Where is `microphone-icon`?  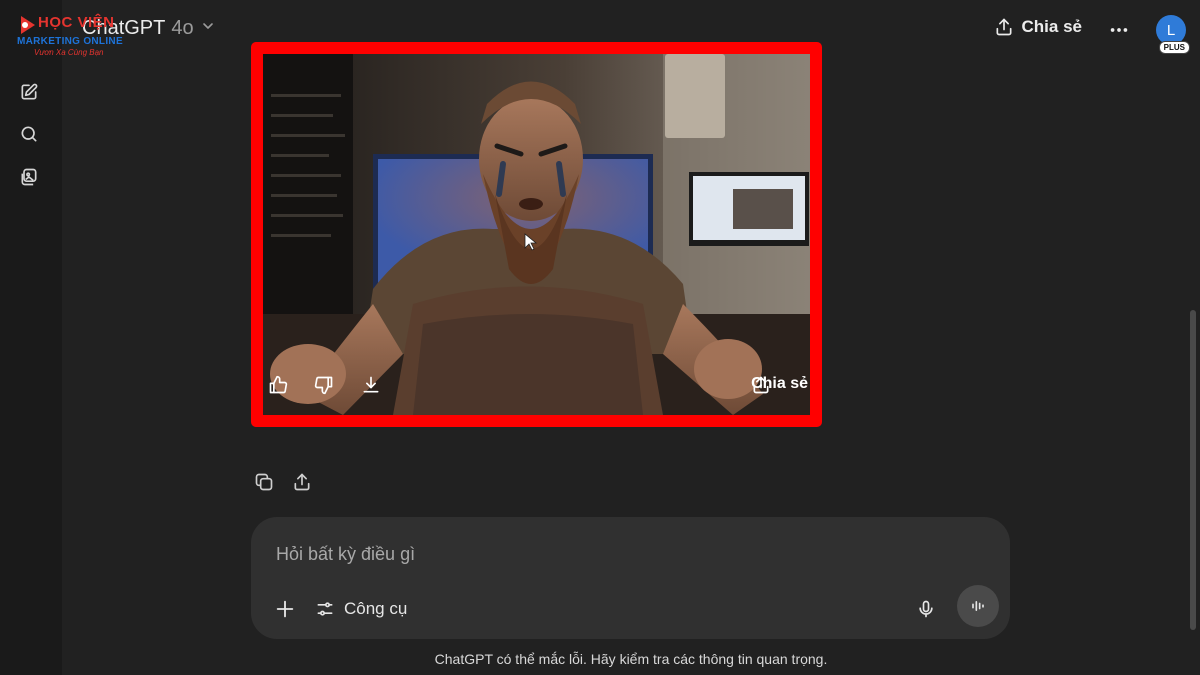
microphone-icon is located at coordinates (926, 609).